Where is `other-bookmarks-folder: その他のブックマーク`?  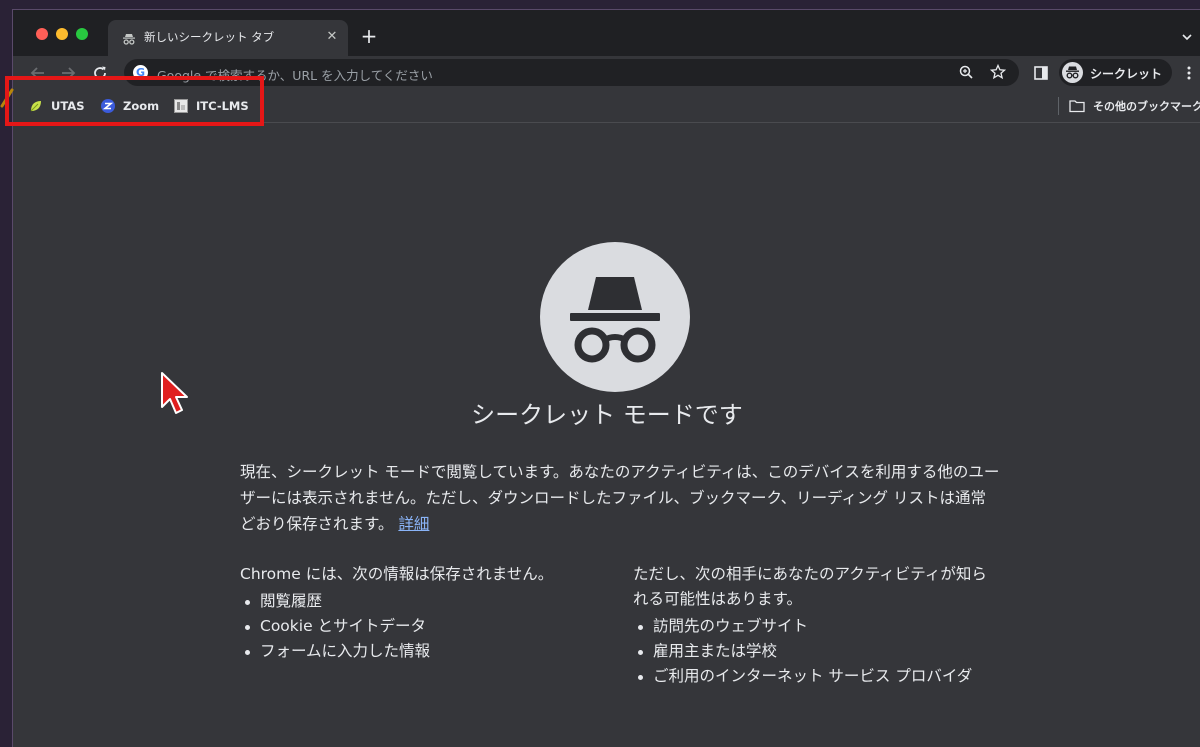
other-bookmarks-folder: その他のブックマーク is located at coordinates (1134, 106).